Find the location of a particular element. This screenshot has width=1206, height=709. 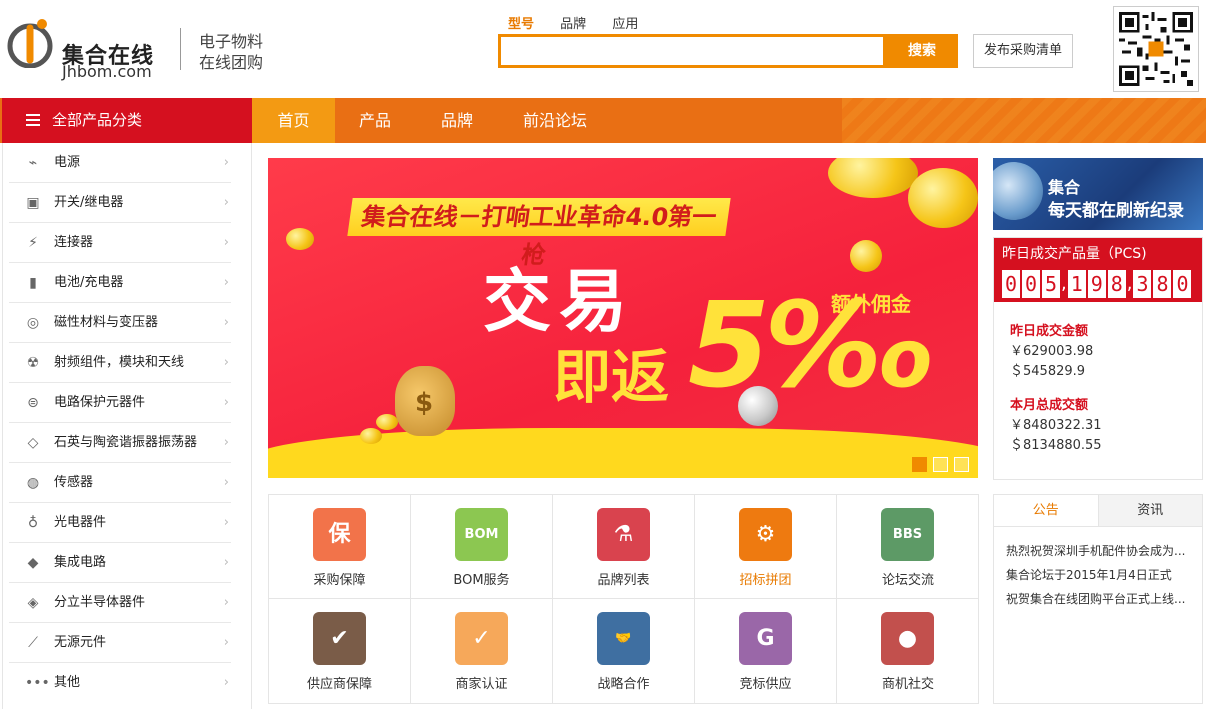

category-item-passive: ⟋ 无源元件 › is located at coordinates (120, 643).